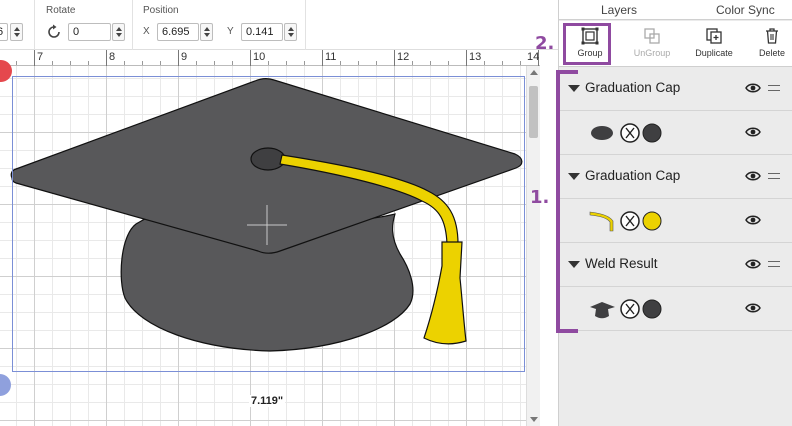 The width and height of the screenshot is (792, 426). What do you see at coordinates (533, 112) in the screenshot?
I see `scroll-thumb` at bounding box center [533, 112].